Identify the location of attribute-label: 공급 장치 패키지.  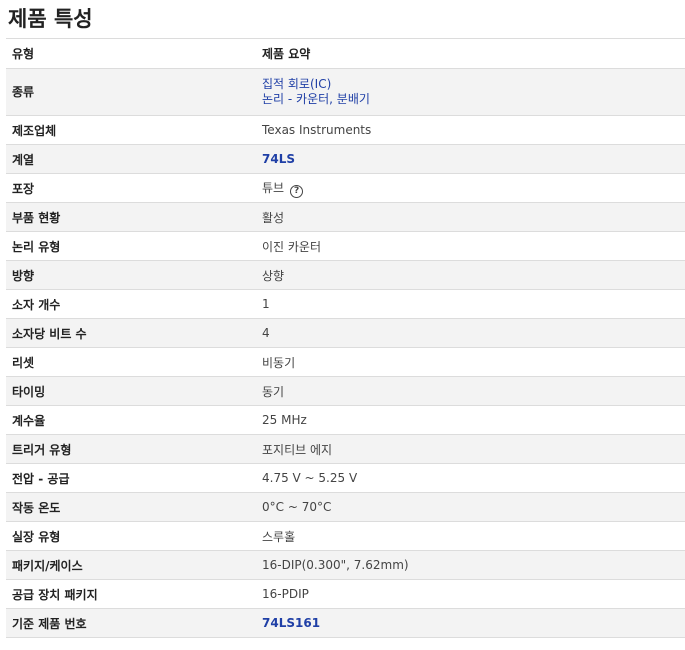
(55, 594).